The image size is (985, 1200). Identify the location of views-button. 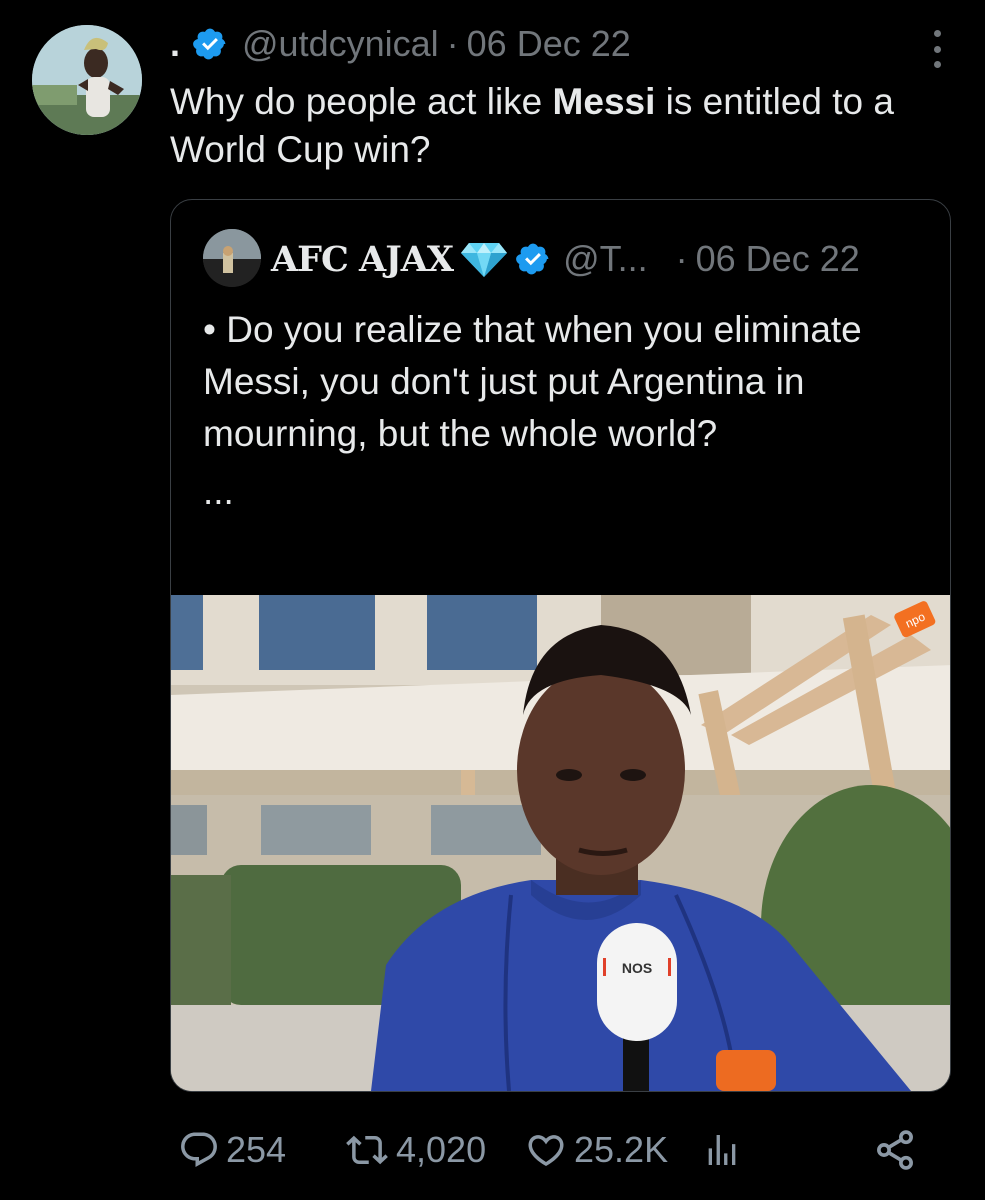
(722, 1150).